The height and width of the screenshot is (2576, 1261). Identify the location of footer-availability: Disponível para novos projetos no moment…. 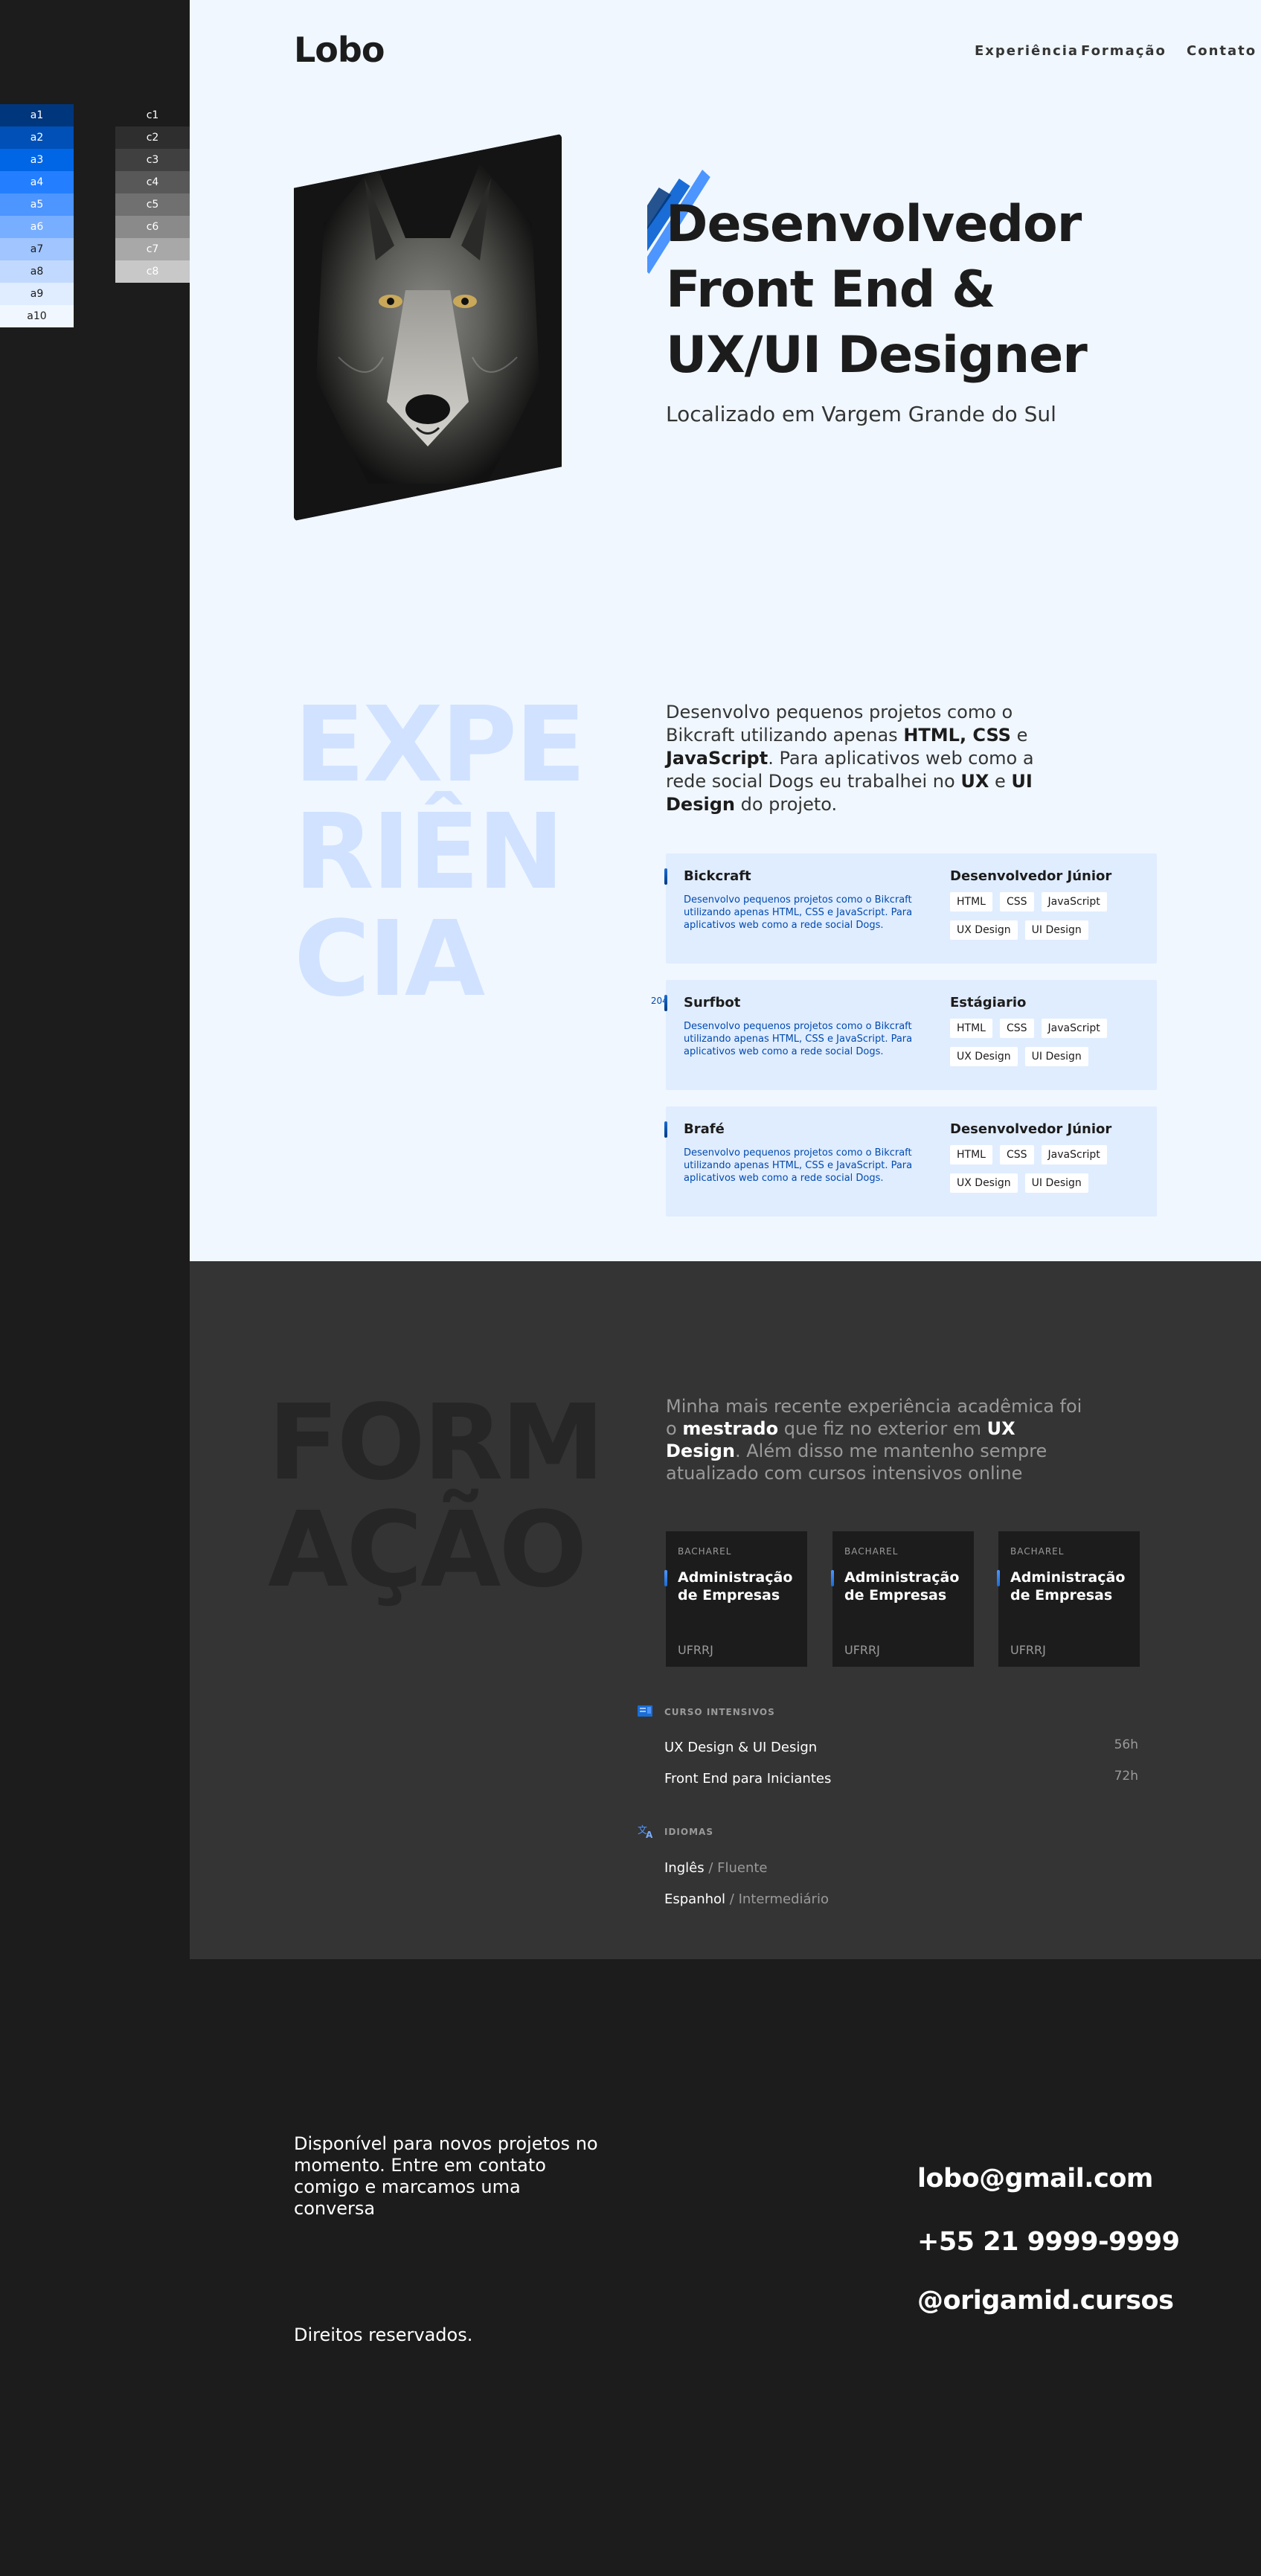
(446, 2176).